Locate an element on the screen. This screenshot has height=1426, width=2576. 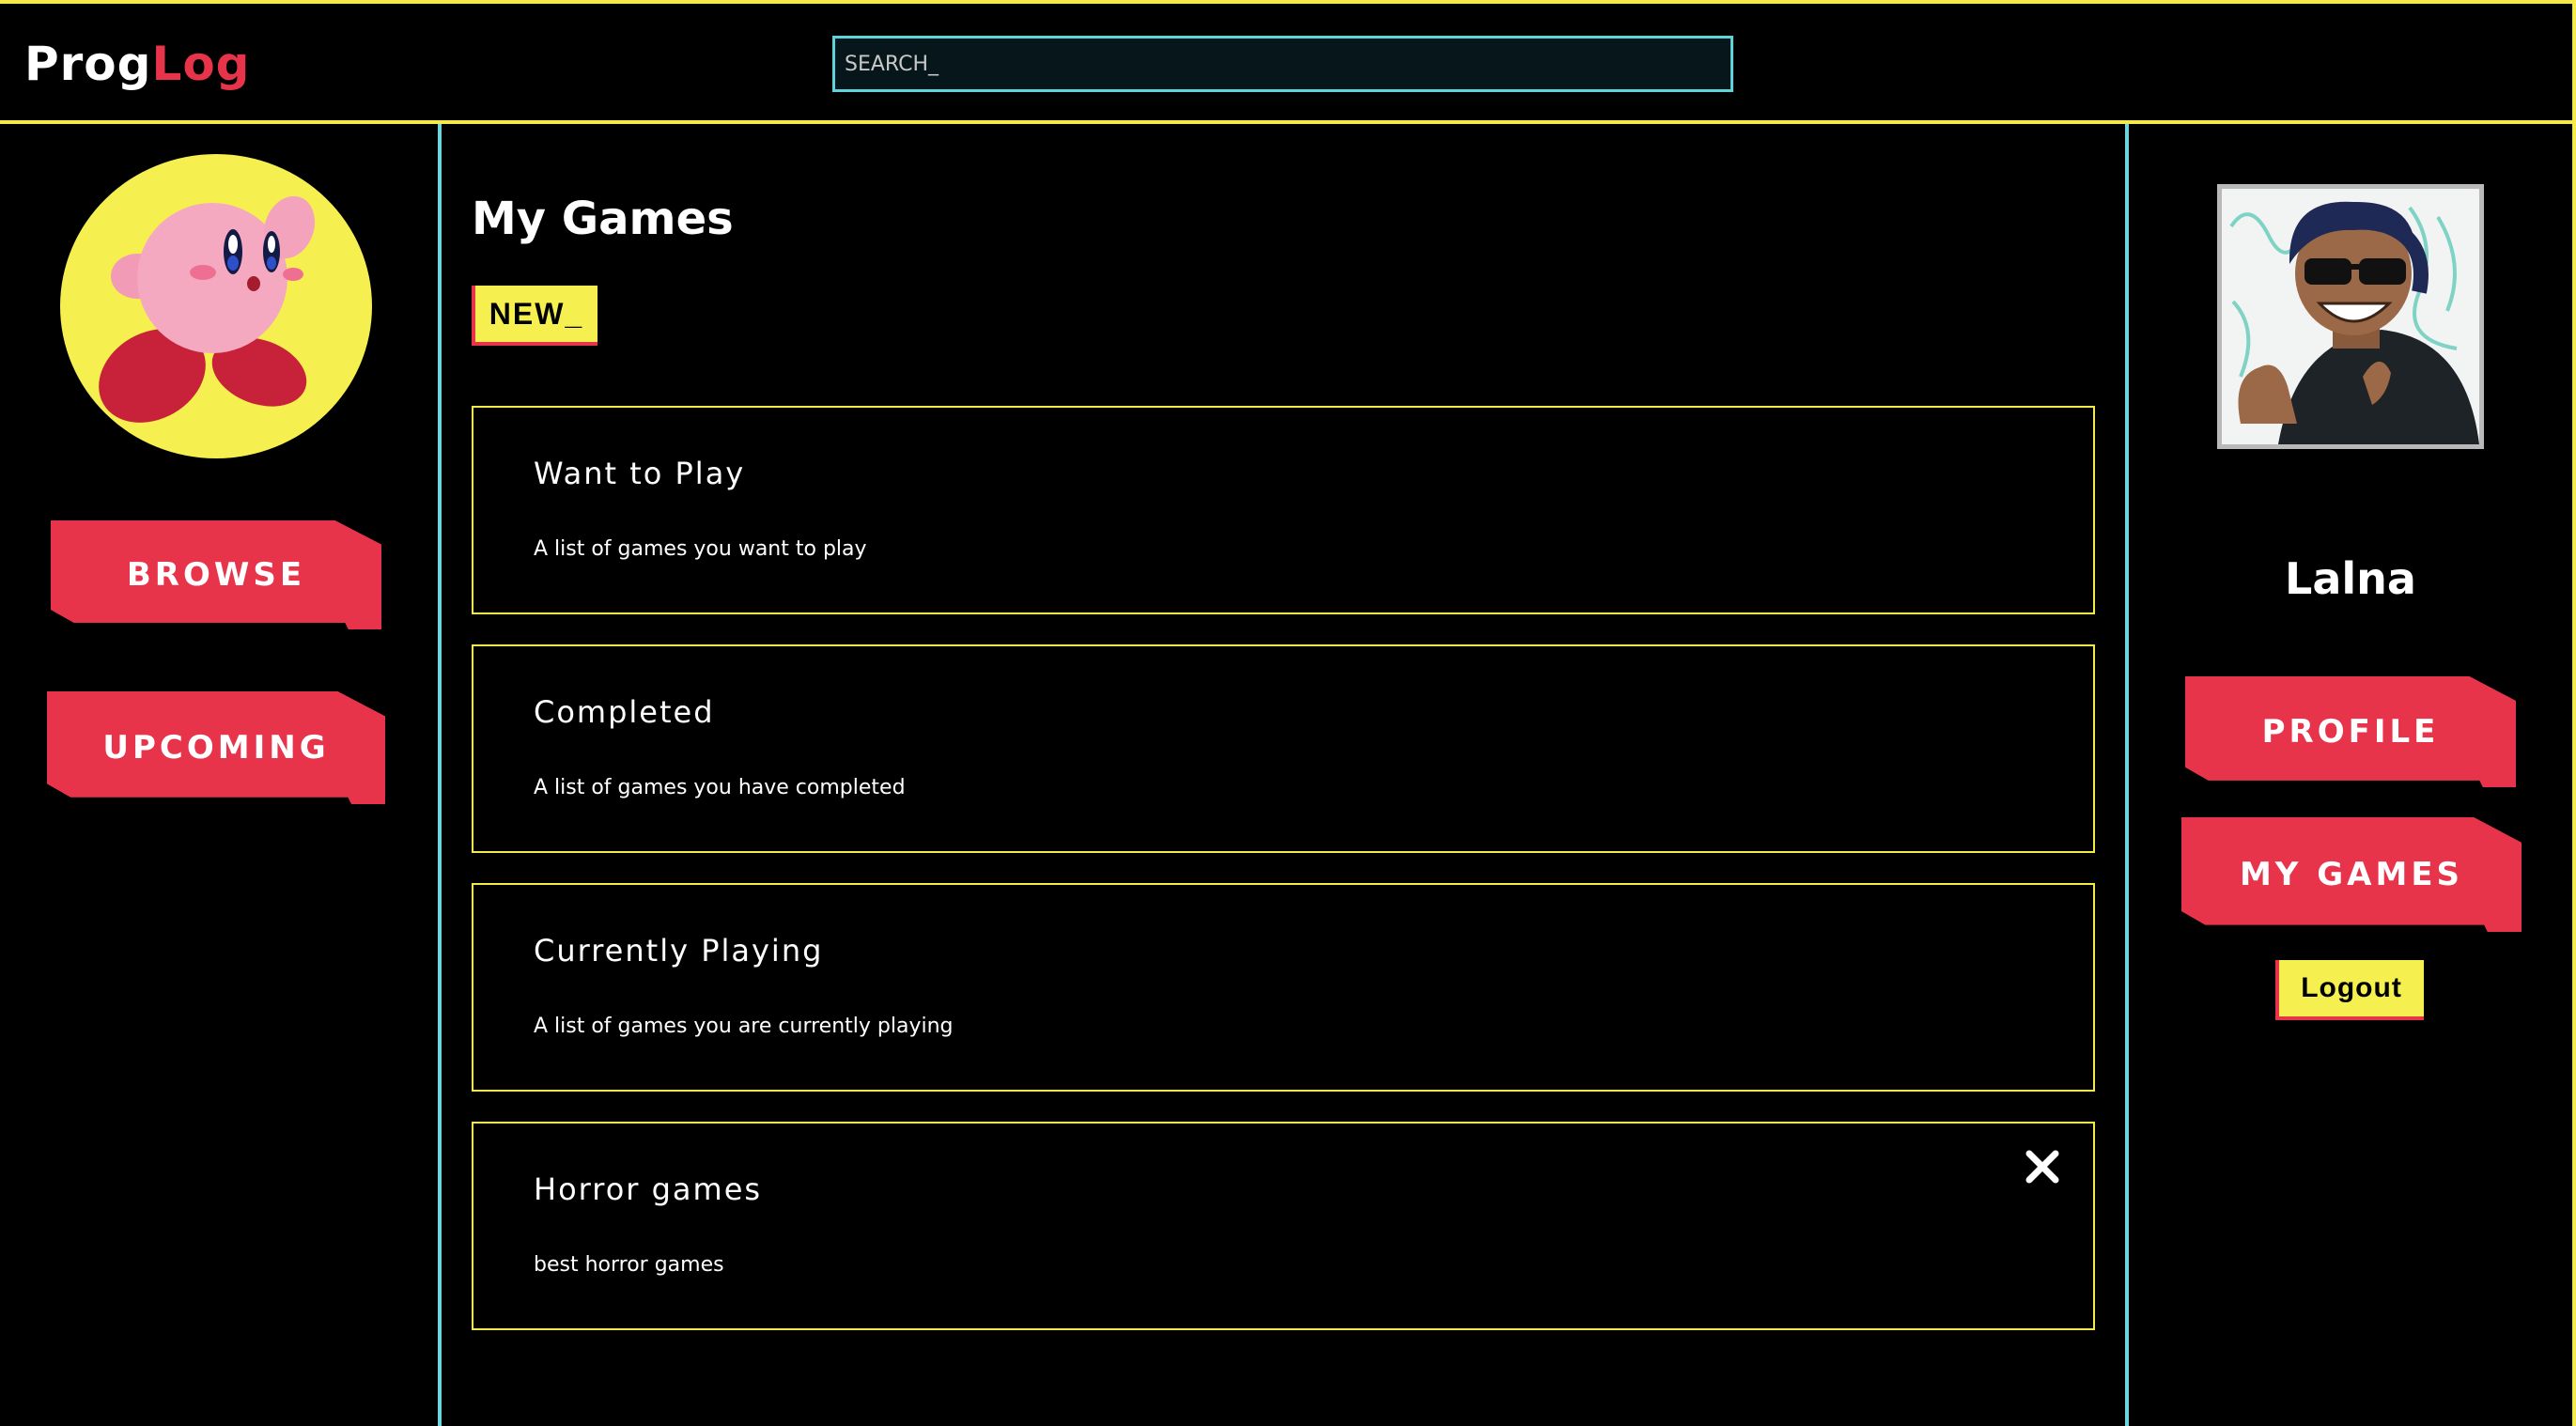
username: Lalna is located at coordinates (2350, 578).